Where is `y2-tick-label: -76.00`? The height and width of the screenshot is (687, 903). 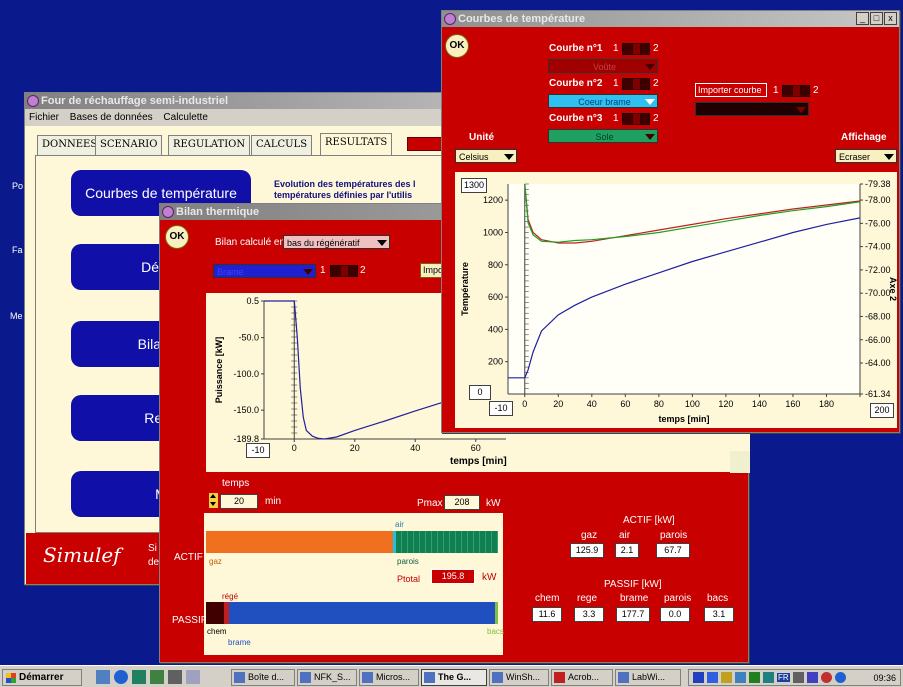 y2-tick-label: -76.00 is located at coordinates (878, 223).